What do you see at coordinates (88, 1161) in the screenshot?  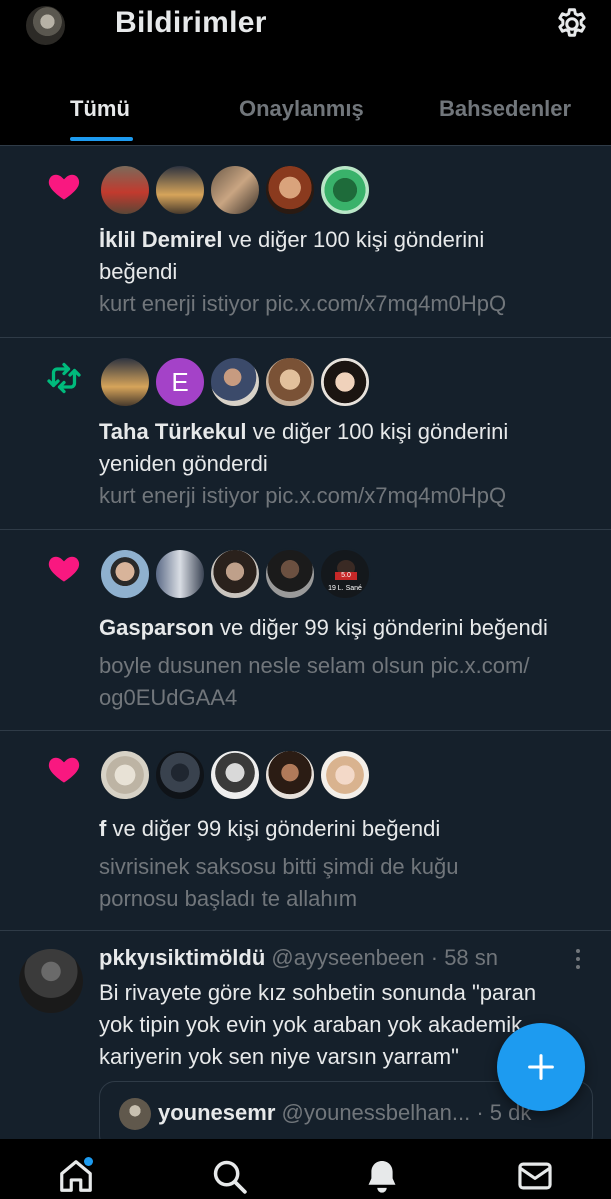 I see `home-new-dot` at bounding box center [88, 1161].